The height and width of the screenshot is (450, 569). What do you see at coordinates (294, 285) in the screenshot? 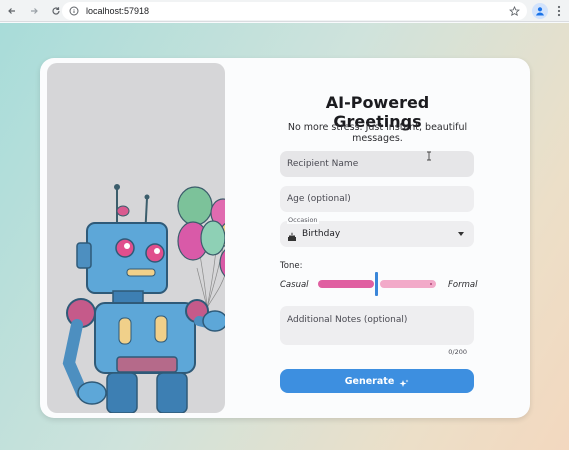
I see `tone-casual-label: Casual` at bounding box center [294, 285].